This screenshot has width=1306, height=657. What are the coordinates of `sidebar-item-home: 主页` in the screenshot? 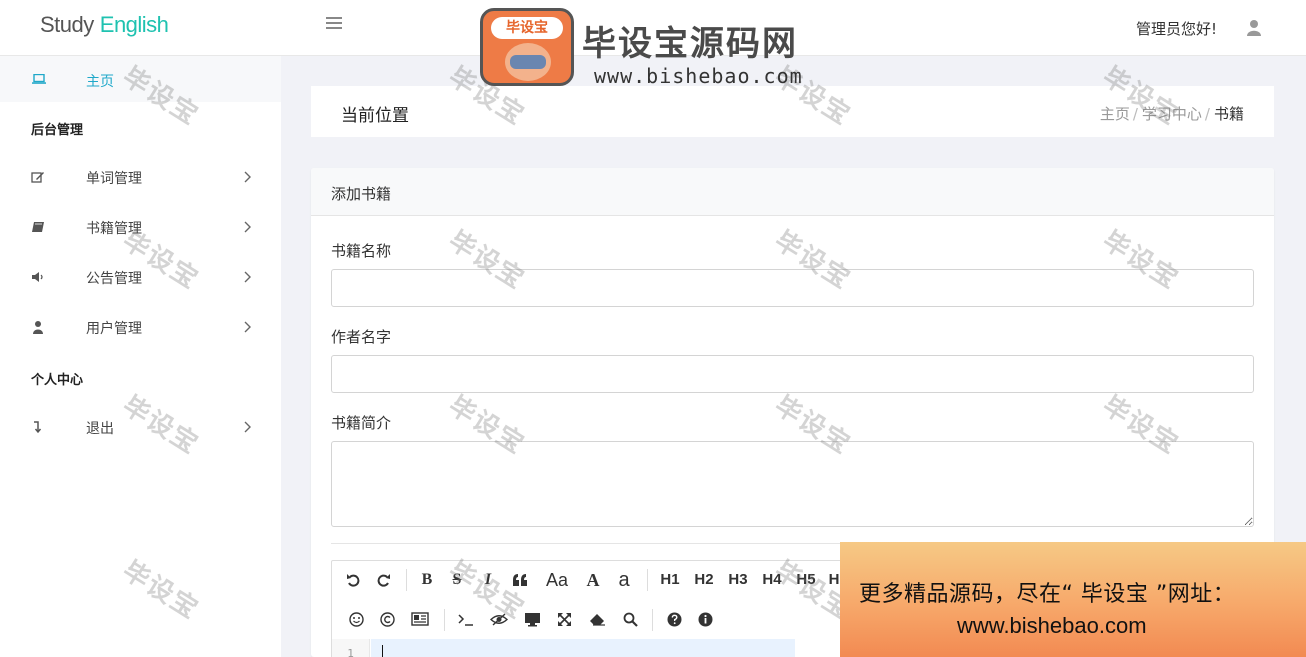 It's located at (140, 79).